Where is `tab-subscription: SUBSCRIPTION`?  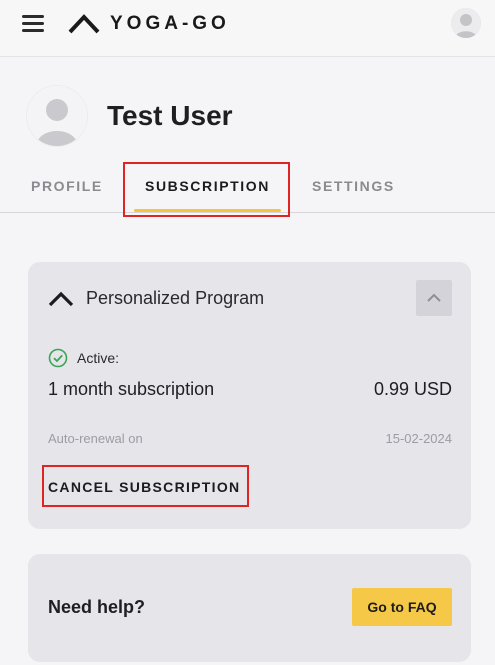
tab-subscription: SUBSCRIPTION is located at coordinates (207, 186).